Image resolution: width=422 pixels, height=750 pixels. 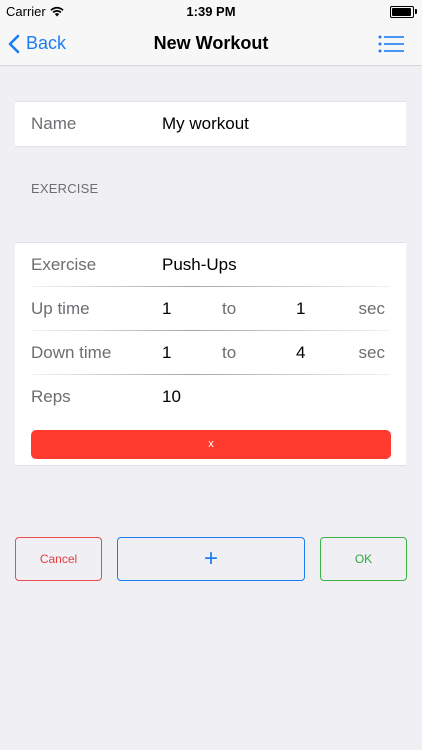 What do you see at coordinates (60, 308) in the screenshot?
I see `up-time-label: Up time` at bounding box center [60, 308].